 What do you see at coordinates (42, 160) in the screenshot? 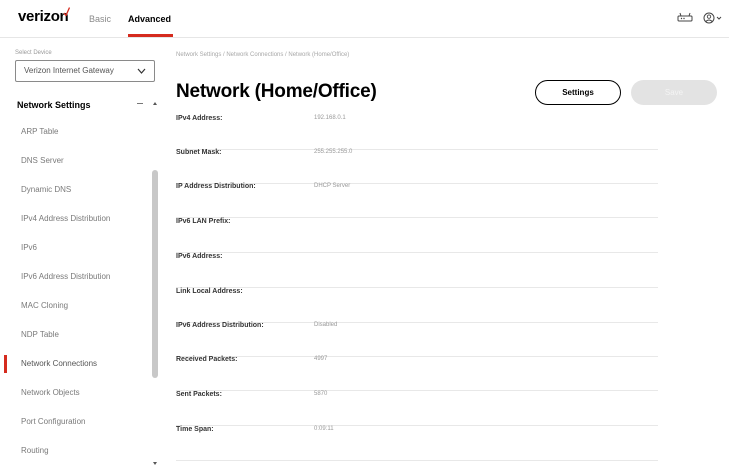
I see `sidebar-item-label: DNS Server` at bounding box center [42, 160].